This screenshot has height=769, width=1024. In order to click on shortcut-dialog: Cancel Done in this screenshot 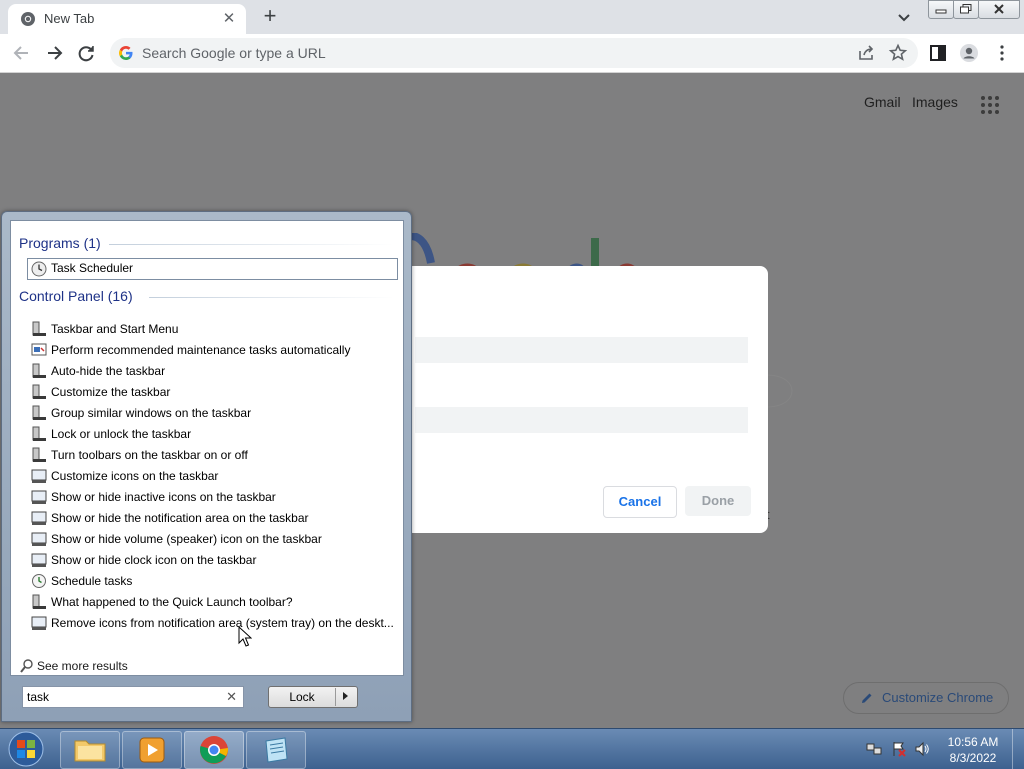, I will do `click(586, 399)`.